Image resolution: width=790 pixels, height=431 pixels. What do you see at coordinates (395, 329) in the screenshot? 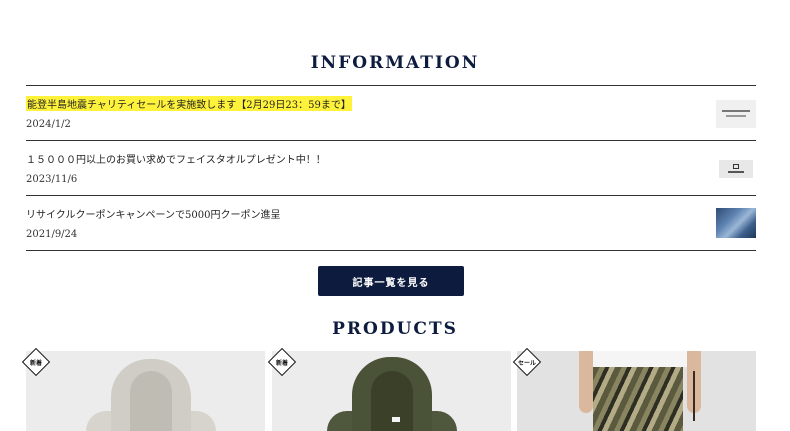
I see `products-heading: PRODUCTS` at bounding box center [395, 329].